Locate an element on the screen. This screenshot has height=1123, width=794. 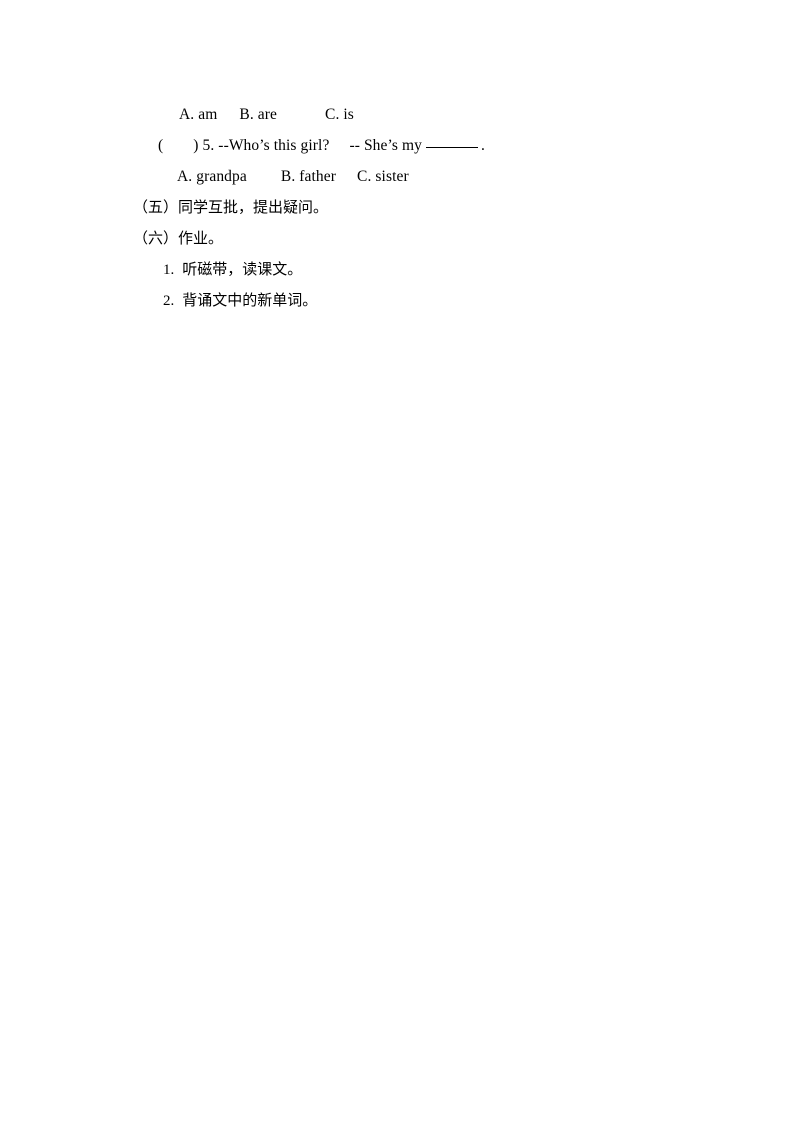
text-line-homework-item-2: 2. 背诵文中的新单词。 is located at coordinates (397, 300).